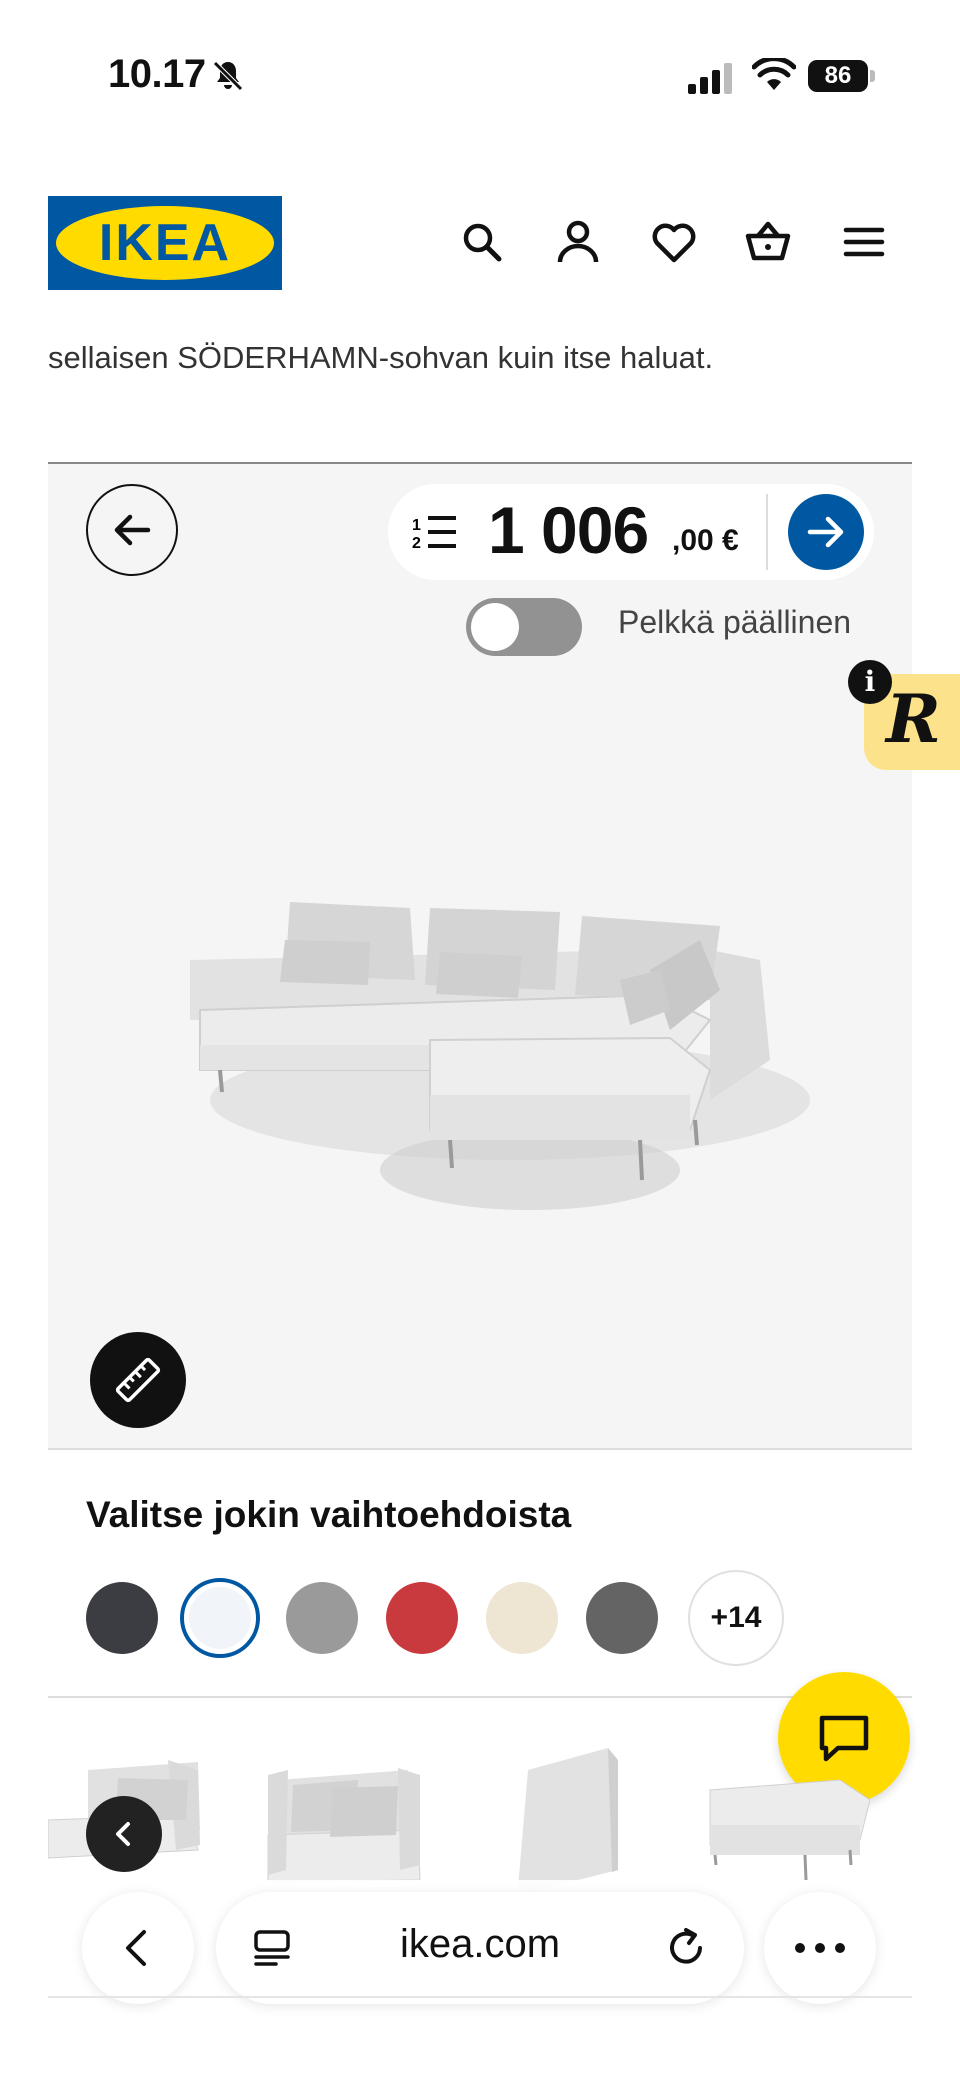 The image size is (960, 2087). Describe the element at coordinates (524, 627) in the screenshot. I see `cover-only-toggle` at that location.